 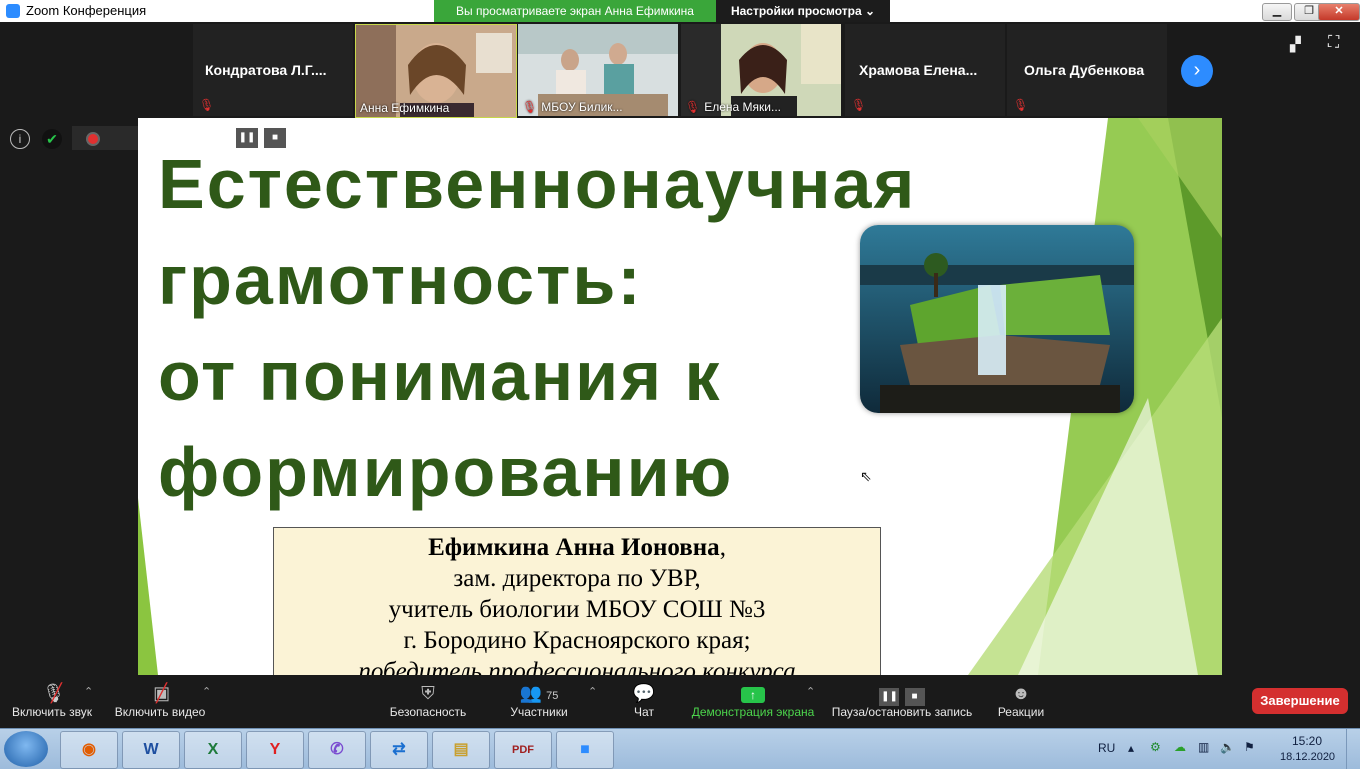 What do you see at coordinates (1307, 757) in the screenshot?
I see `clock-date: 18.12.2020` at bounding box center [1307, 757].